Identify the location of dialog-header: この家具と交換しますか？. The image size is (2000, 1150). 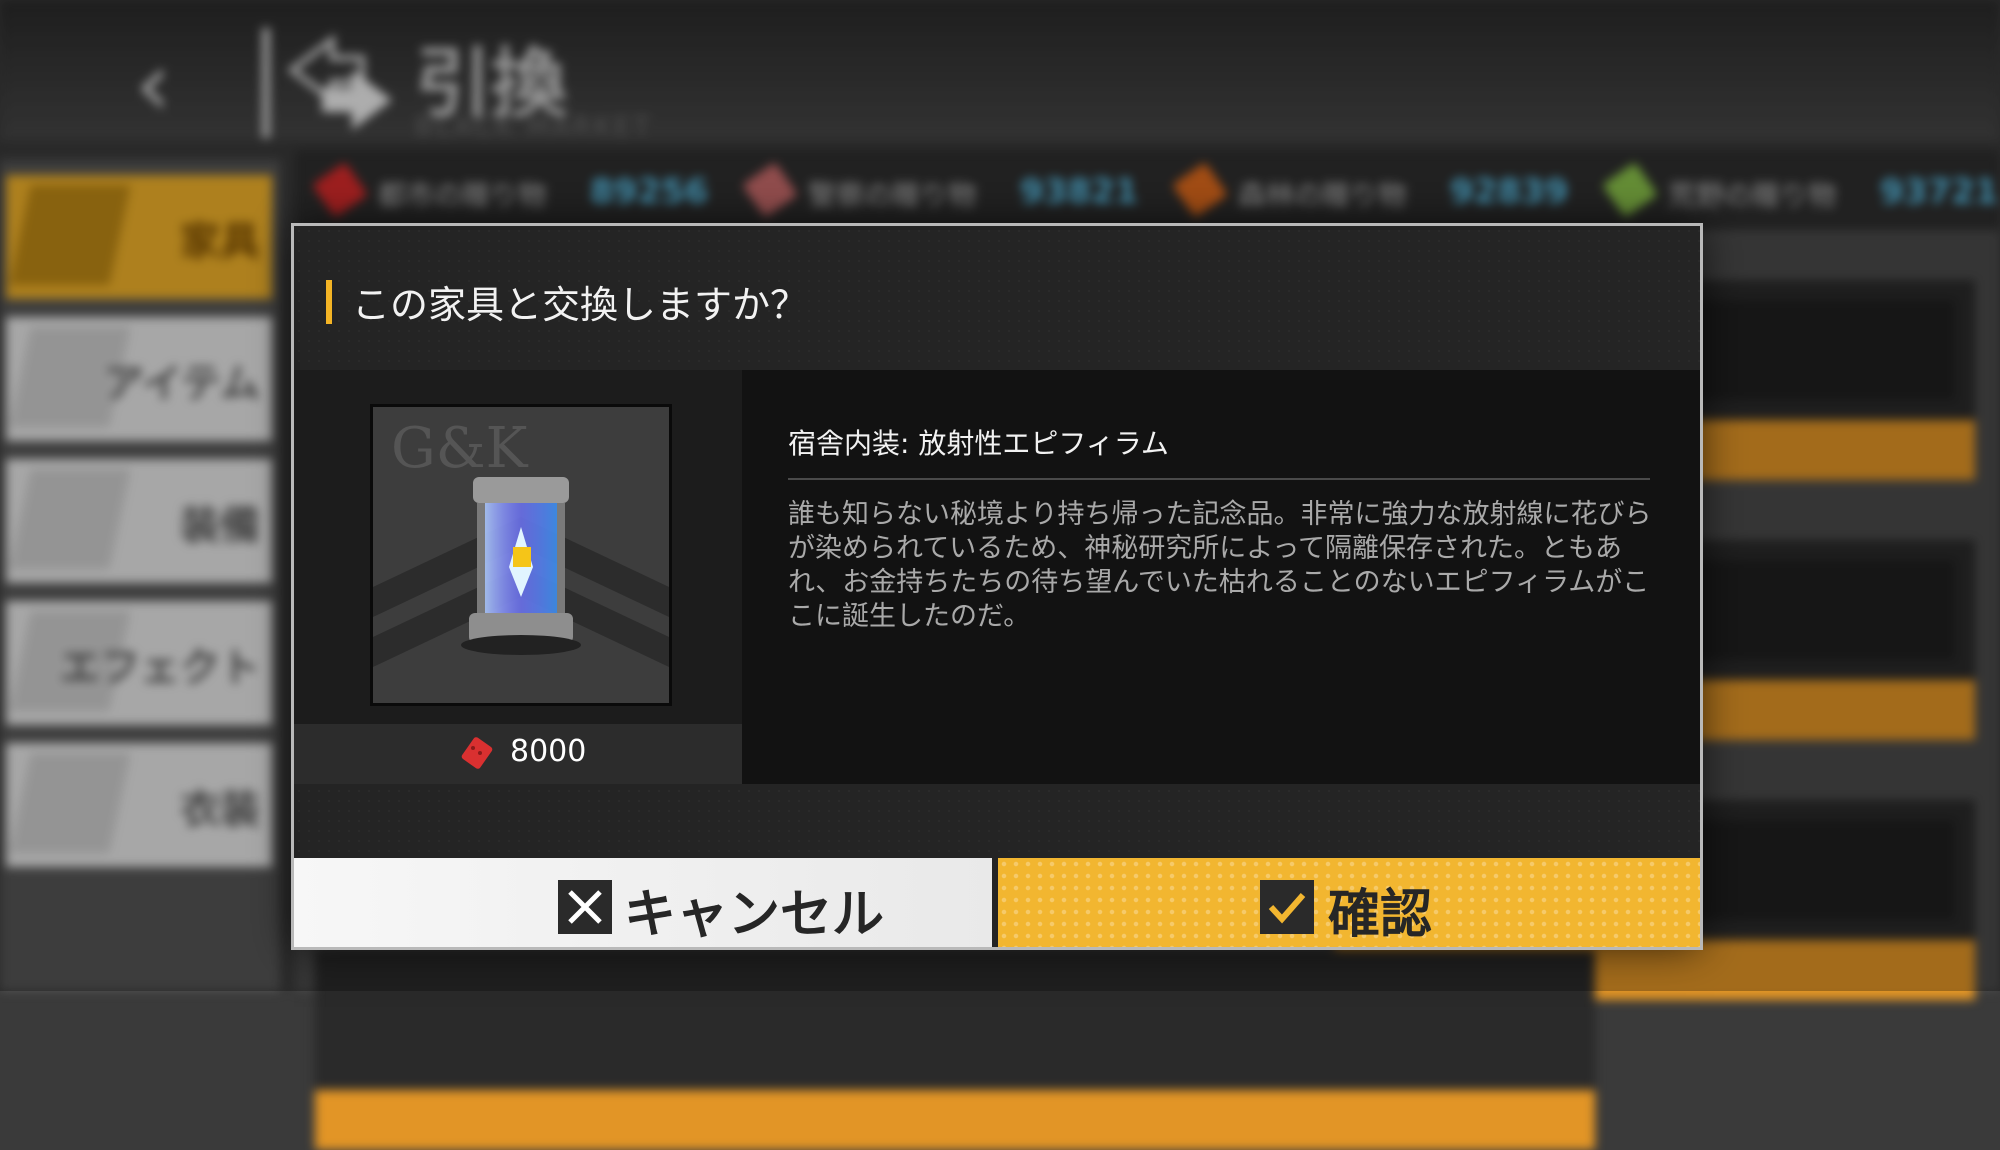
(997, 298).